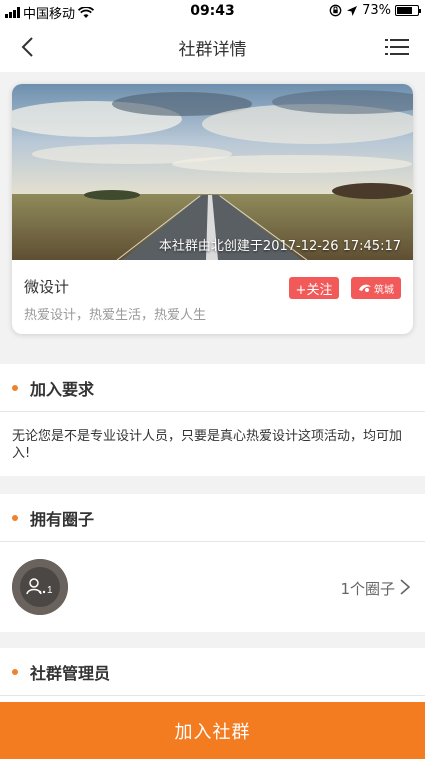 This screenshot has height=759, width=425. Describe the element at coordinates (404, 10) in the screenshot. I see `battery-fill` at that location.